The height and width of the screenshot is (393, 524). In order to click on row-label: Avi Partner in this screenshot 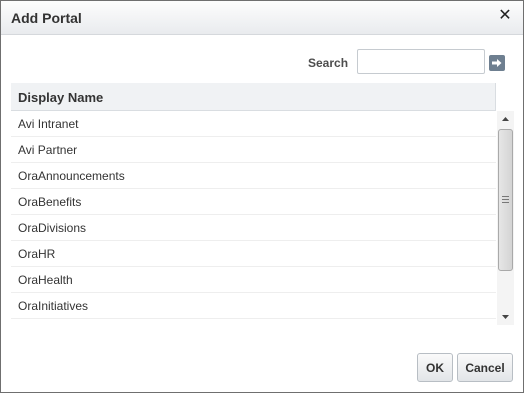, I will do `click(48, 150)`.